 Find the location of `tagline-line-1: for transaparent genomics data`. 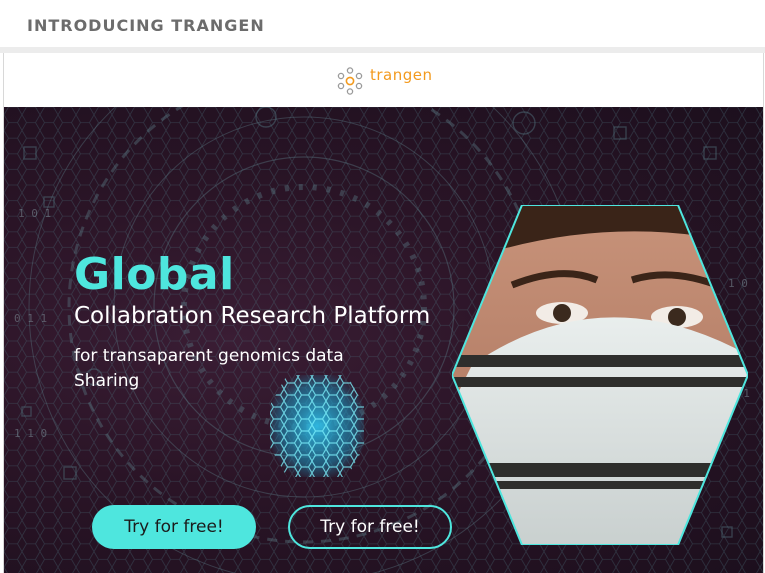

tagline-line-1: for transaparent genomics data is located at coordinates (209, 356).